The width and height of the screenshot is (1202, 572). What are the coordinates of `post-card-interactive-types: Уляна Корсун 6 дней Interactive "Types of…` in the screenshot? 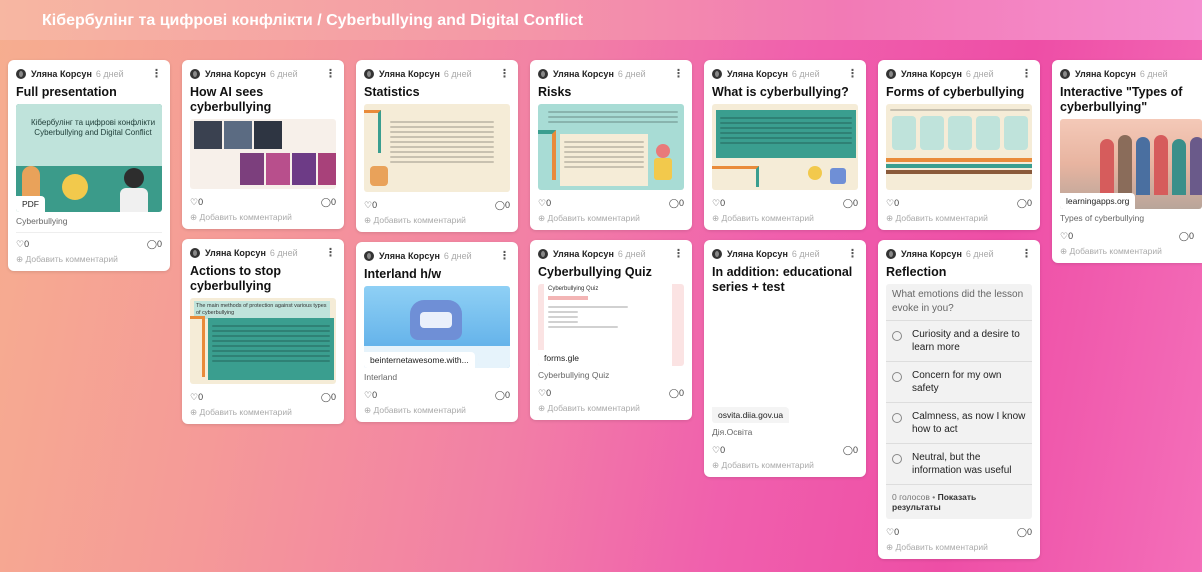 It's located at (1127, 161).